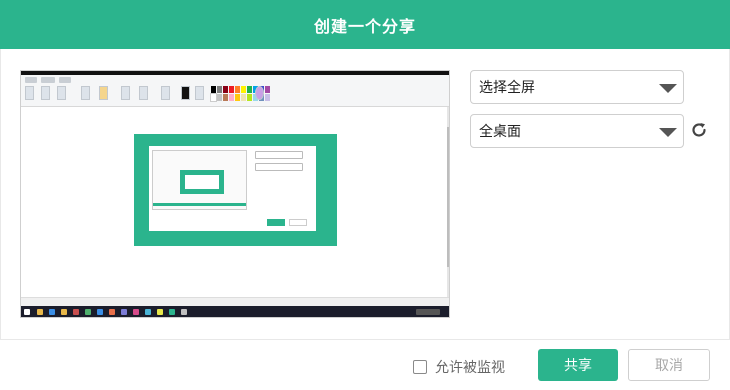  What do you see at coordinates (699, 130) in the screenshot?
I see `refresh-icon` at bounding box center [699, 130].